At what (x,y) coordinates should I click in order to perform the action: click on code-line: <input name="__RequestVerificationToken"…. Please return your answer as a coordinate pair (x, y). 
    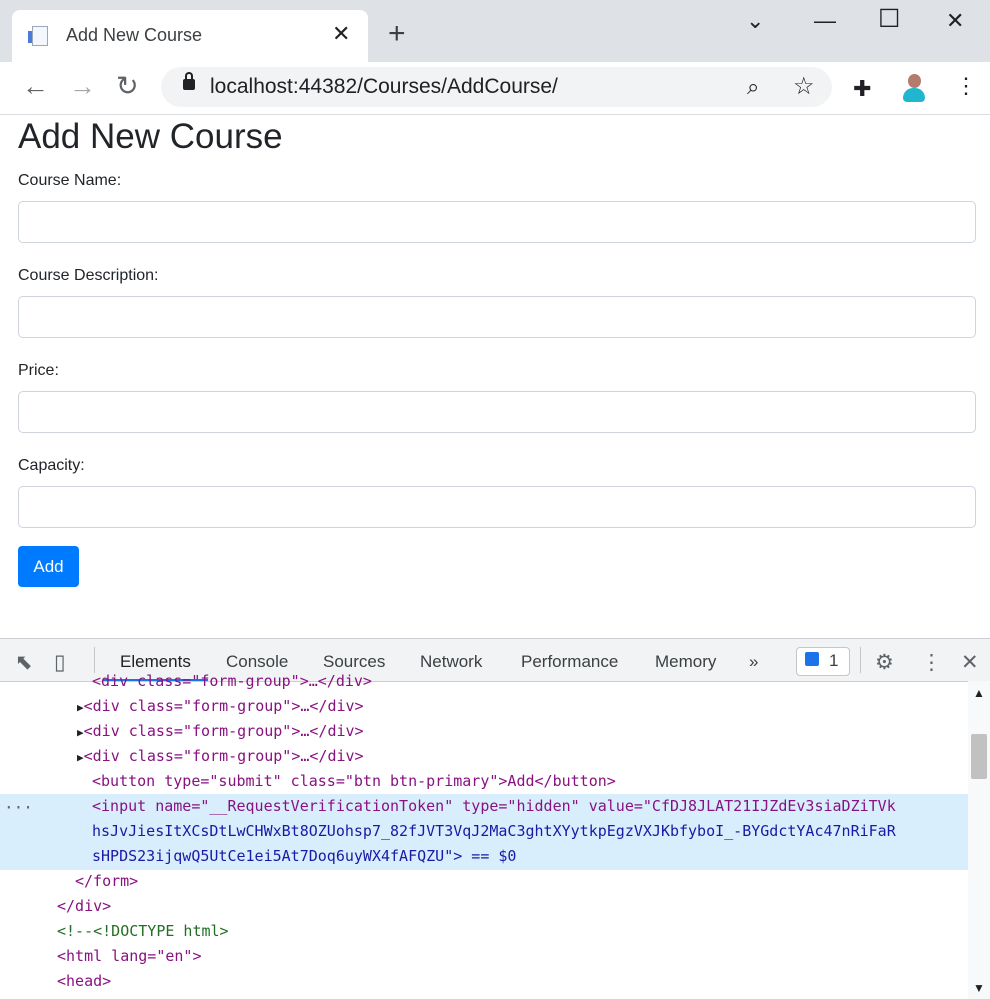
    Looking at the image, I should click on (494, 806).